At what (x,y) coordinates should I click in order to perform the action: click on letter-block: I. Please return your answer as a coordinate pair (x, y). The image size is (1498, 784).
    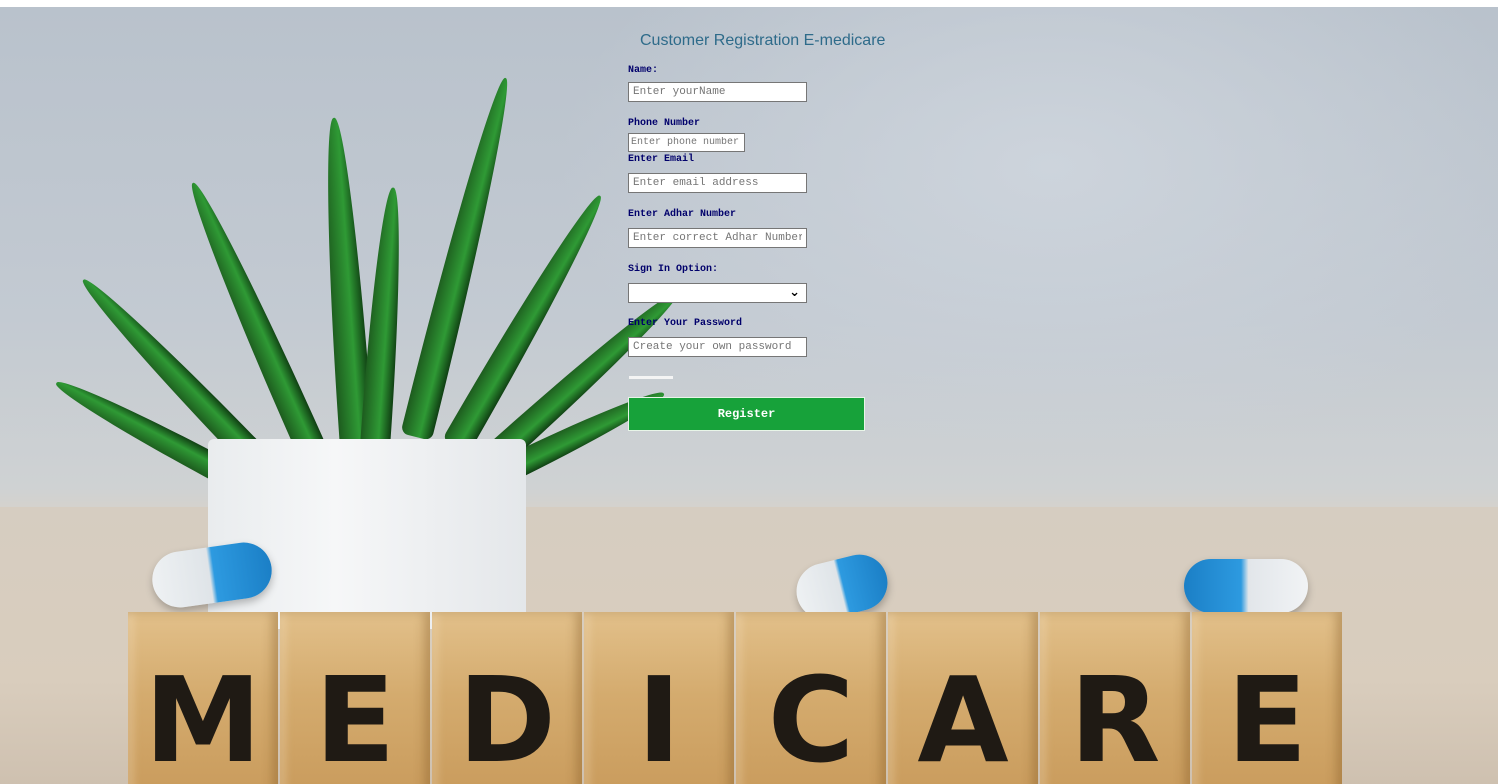
    Looking at the image, I should click on (659, 698).